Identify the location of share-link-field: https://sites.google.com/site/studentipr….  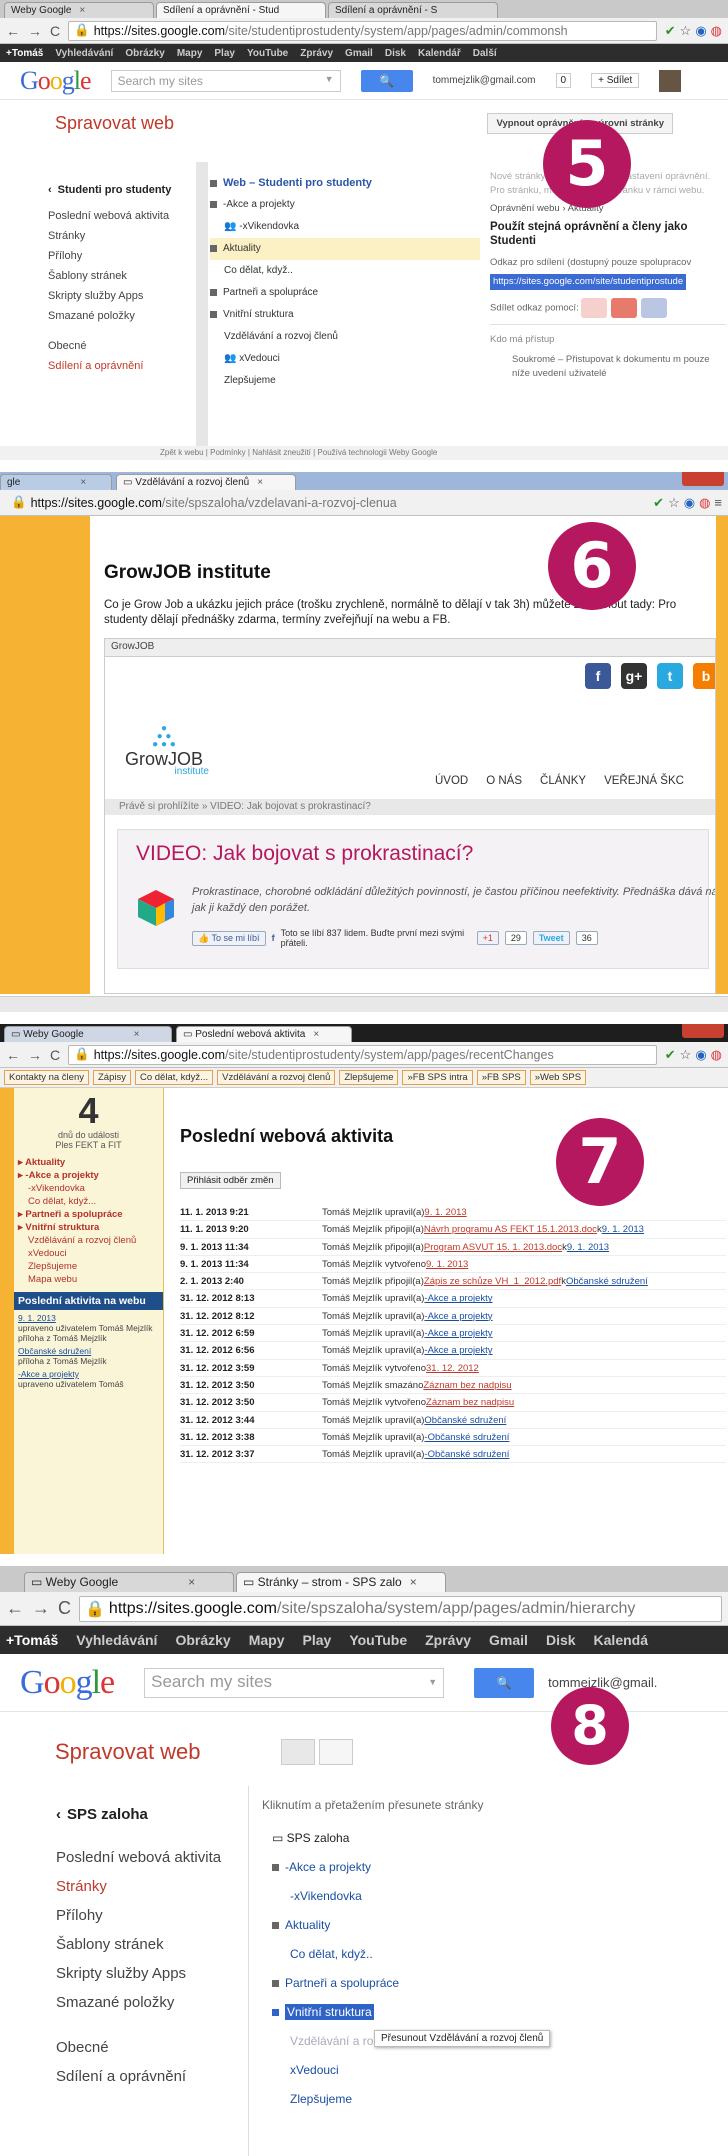
(588, 282).